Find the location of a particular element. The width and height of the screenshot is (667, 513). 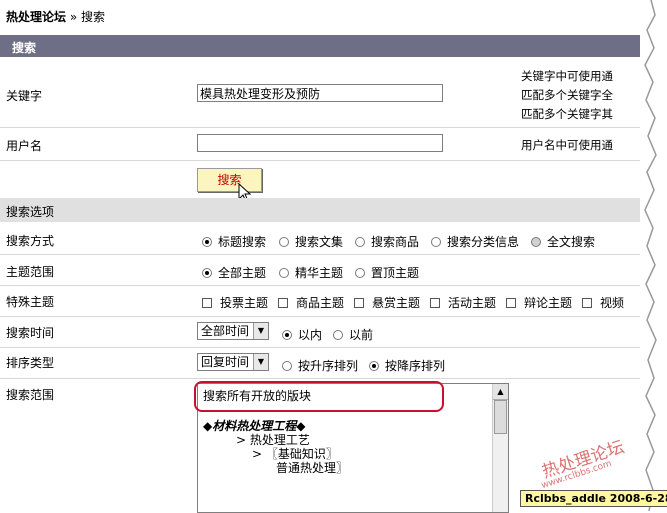

username-input is located at coordinates (320, 143).